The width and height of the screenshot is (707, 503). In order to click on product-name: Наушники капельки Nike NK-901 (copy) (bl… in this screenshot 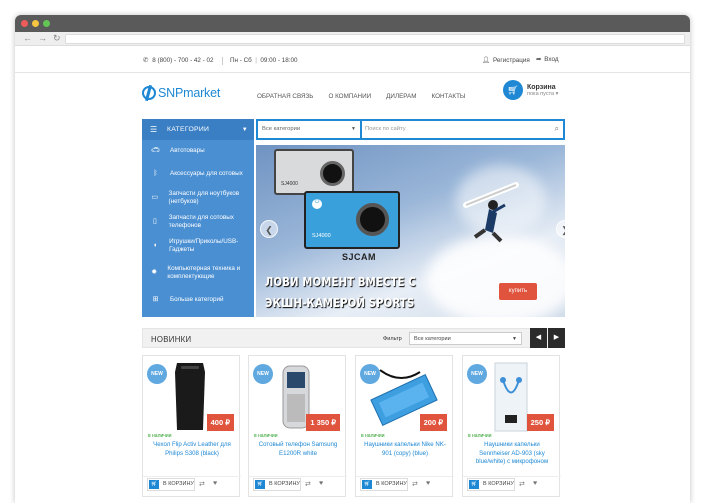, I will do `click(405, 449)`.